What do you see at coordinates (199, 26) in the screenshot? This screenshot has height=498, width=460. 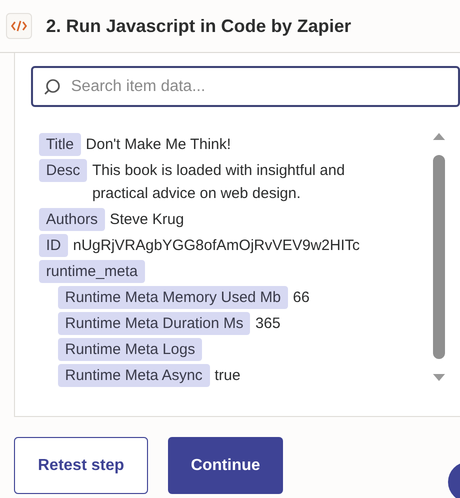 I see `step-title: 2. Run Javascript in Code by Zapier` at bounding box center [199, 26].